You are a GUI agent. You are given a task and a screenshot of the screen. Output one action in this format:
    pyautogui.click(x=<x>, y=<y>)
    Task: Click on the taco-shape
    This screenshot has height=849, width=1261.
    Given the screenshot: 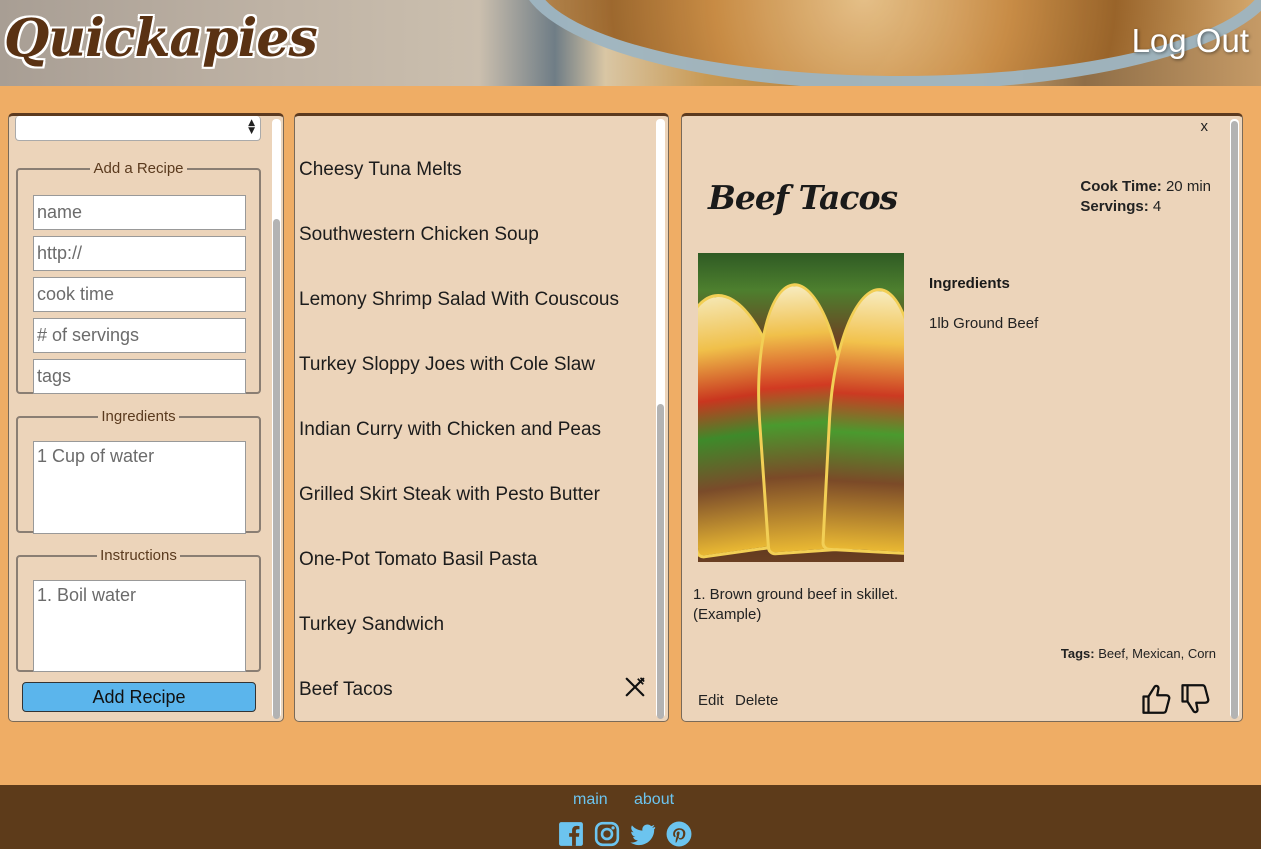 What is the action you would take?
    pyautogui.click(x=862, y=420)
    